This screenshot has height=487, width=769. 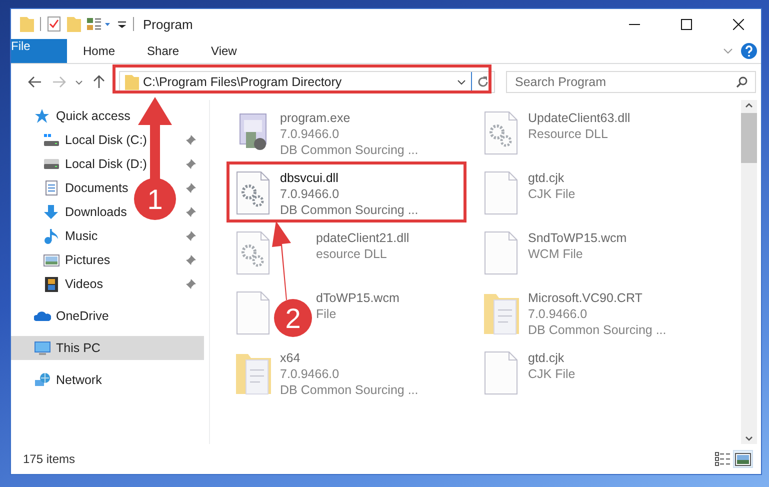 What do you see at coordinates (168, 24) in the screenshot?
I see `window-title: Program` at bounding box center [168, 24].